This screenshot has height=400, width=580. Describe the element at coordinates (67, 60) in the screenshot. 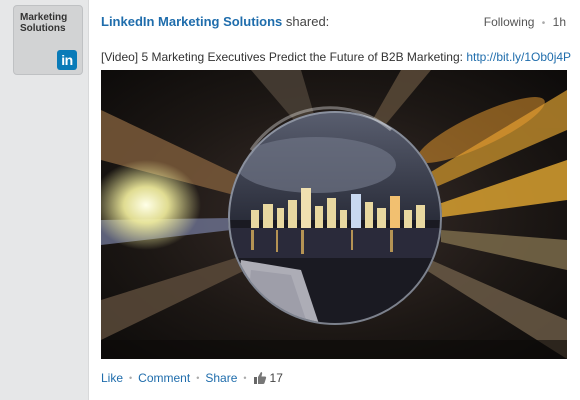

I see `linkedin-logo-icon: in` at that location.